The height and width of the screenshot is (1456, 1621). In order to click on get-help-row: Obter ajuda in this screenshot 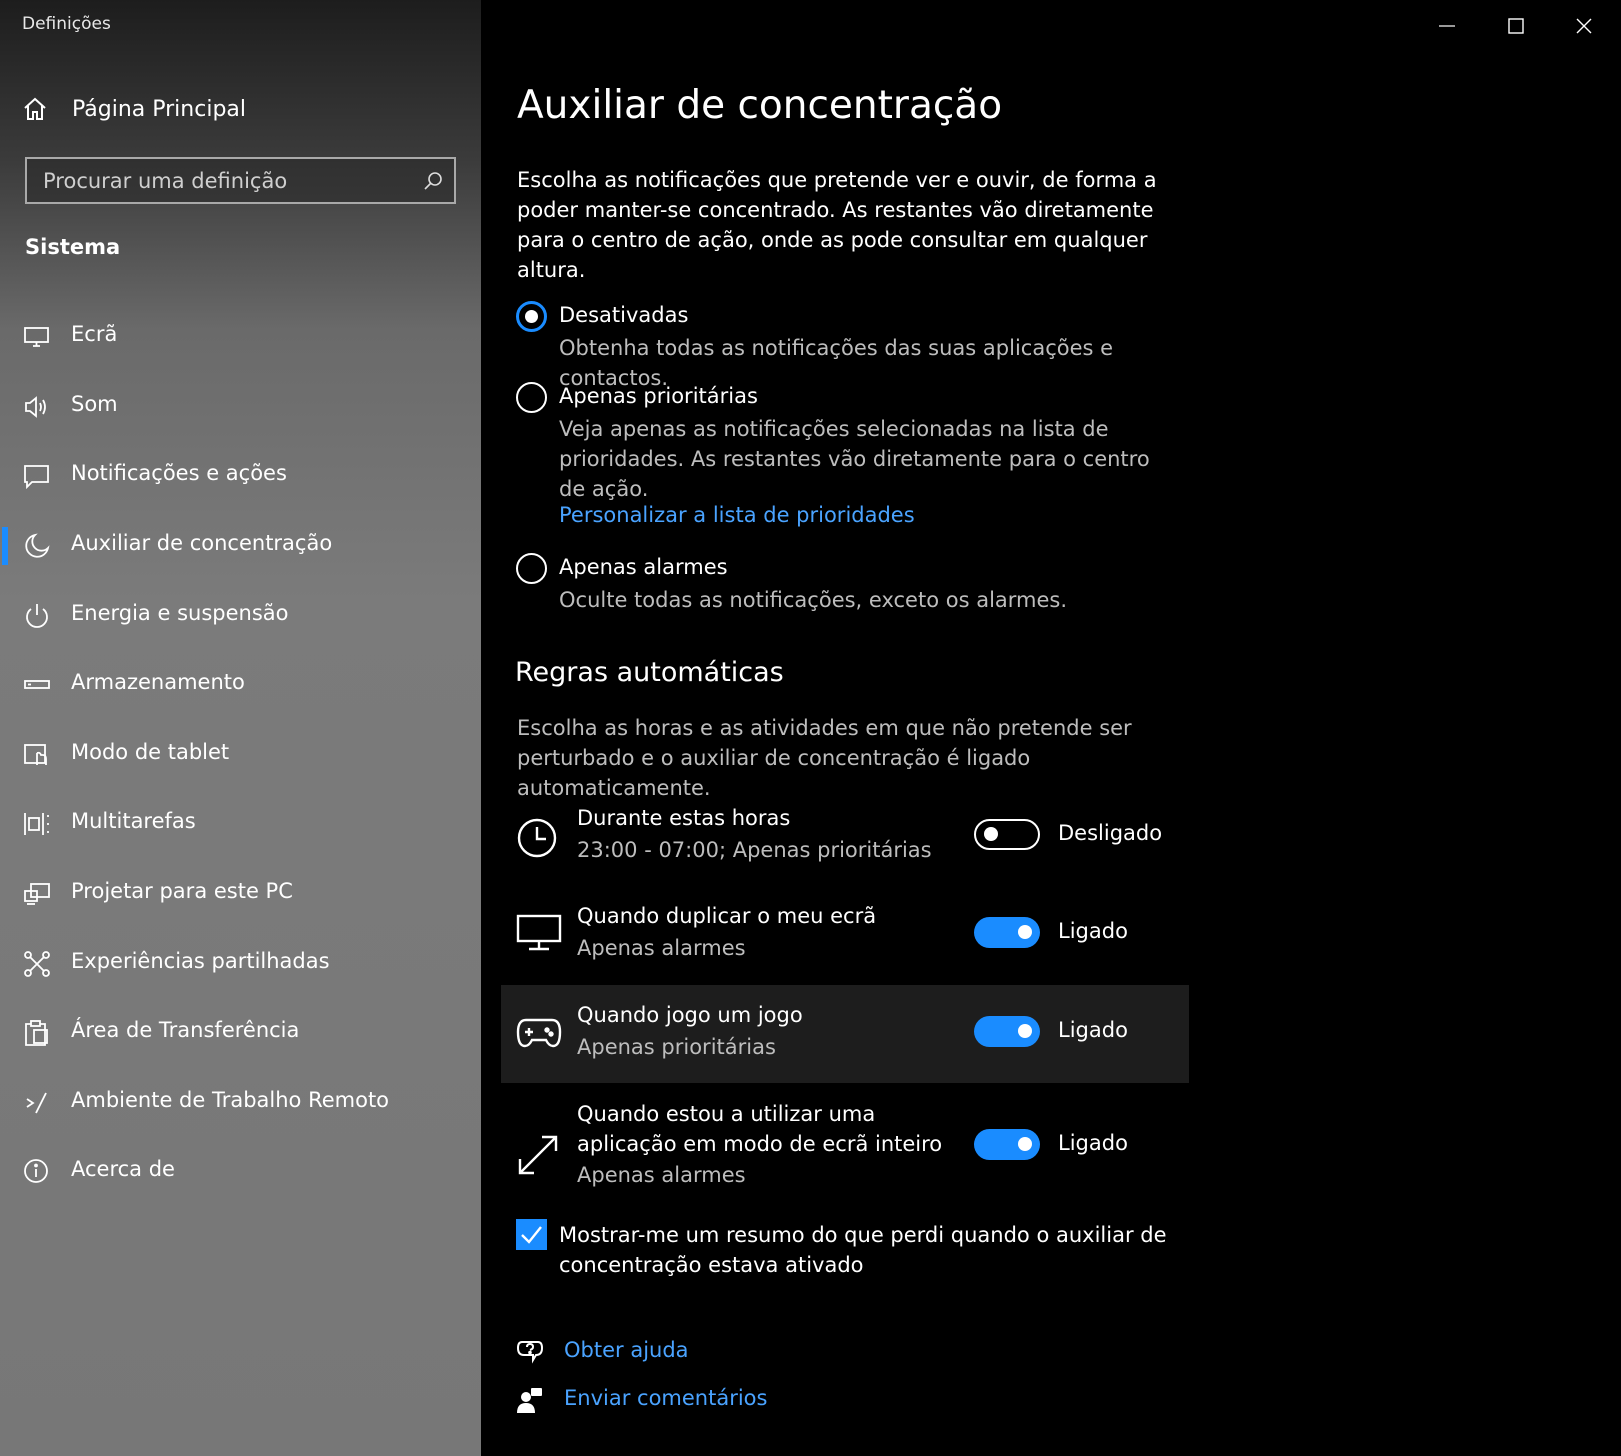, I will do `click(602, 1354)`.